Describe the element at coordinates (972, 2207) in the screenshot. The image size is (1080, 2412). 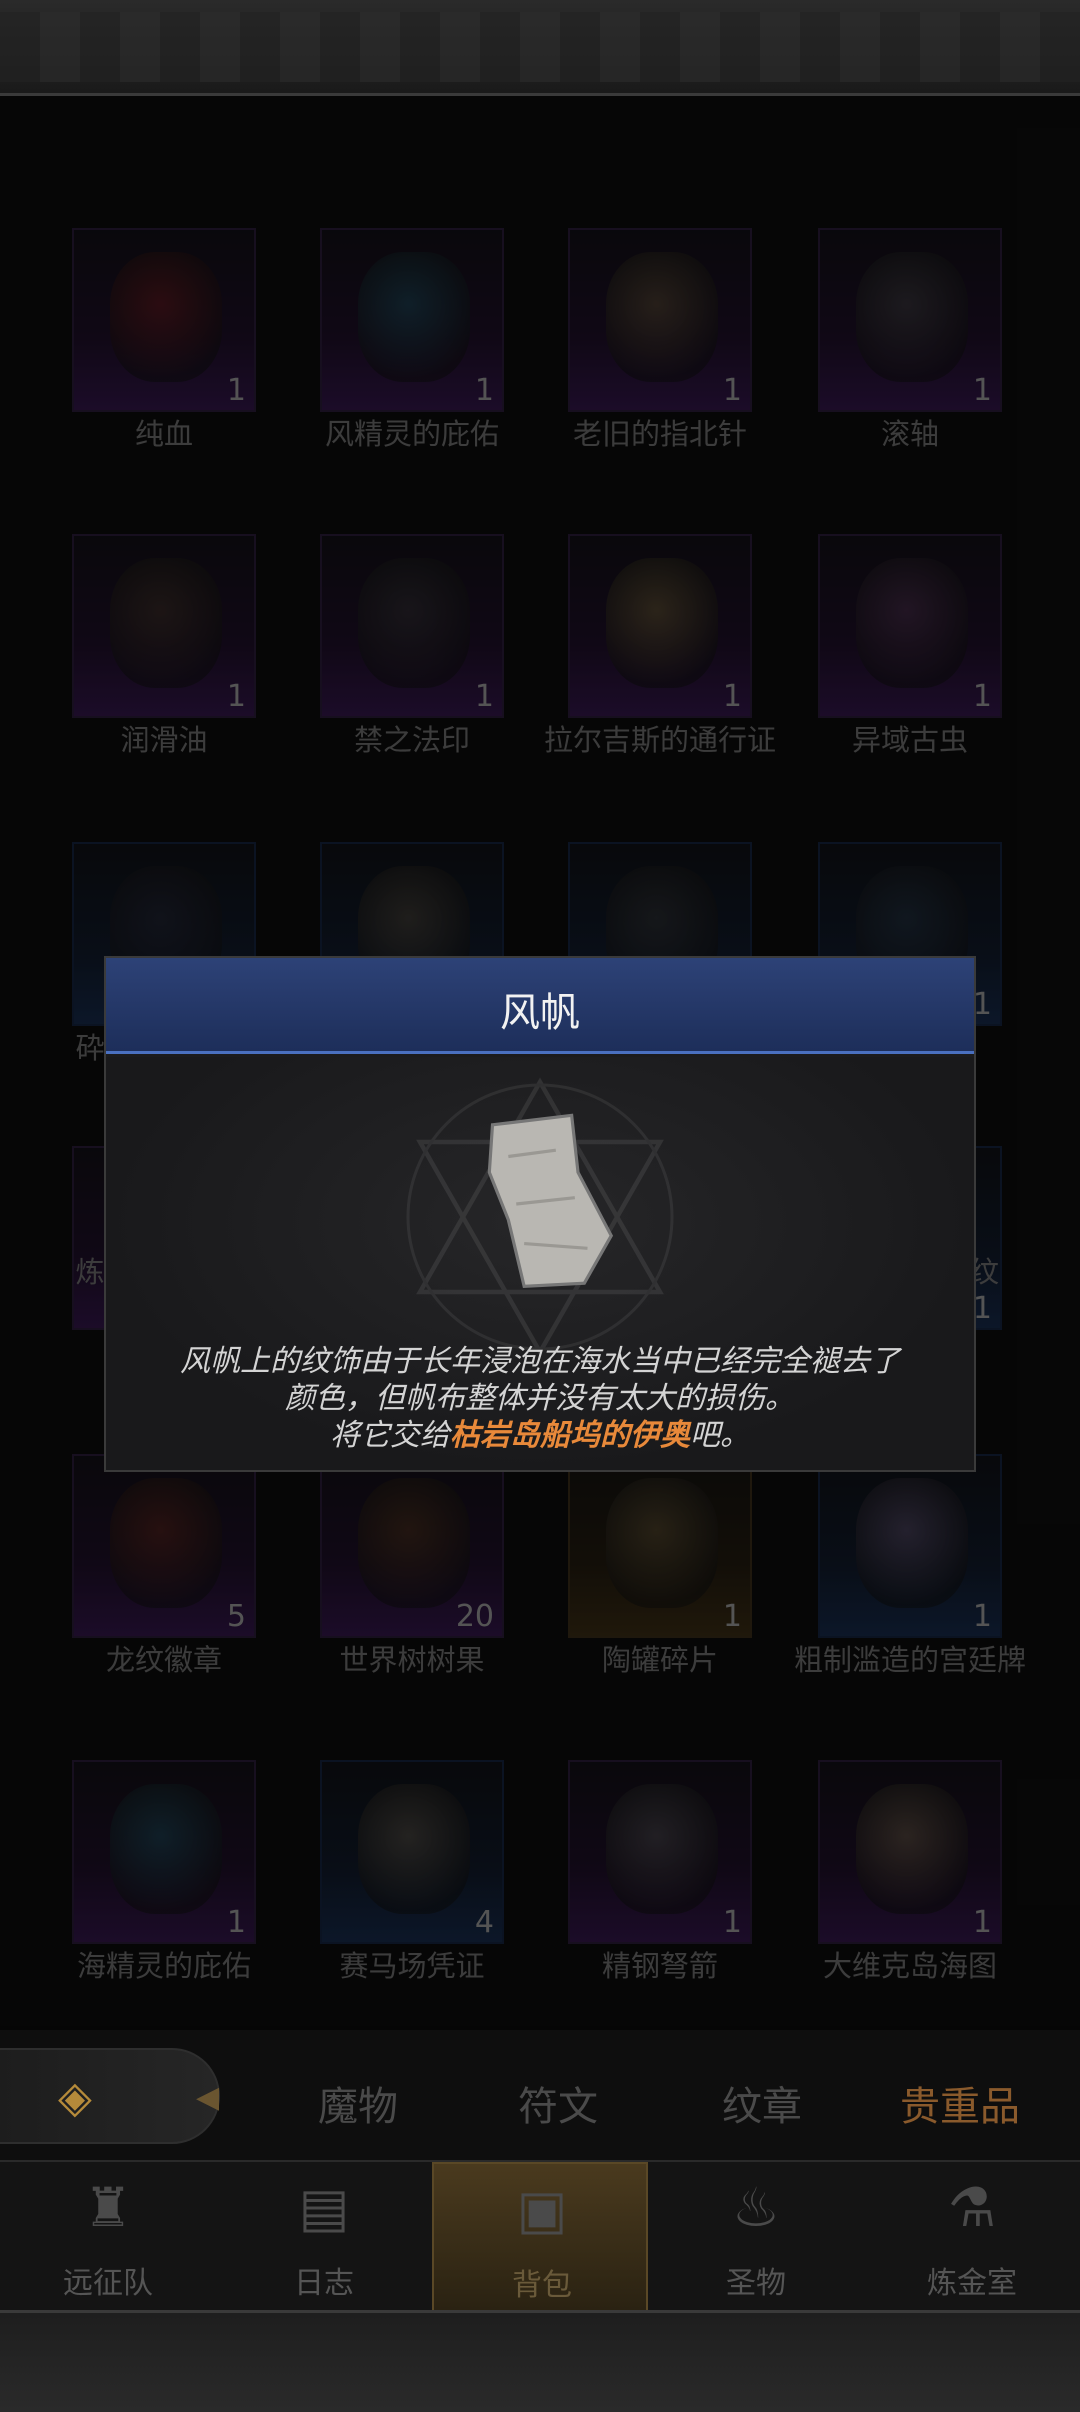
I see `alchemy-icon: ⚗` at that location.